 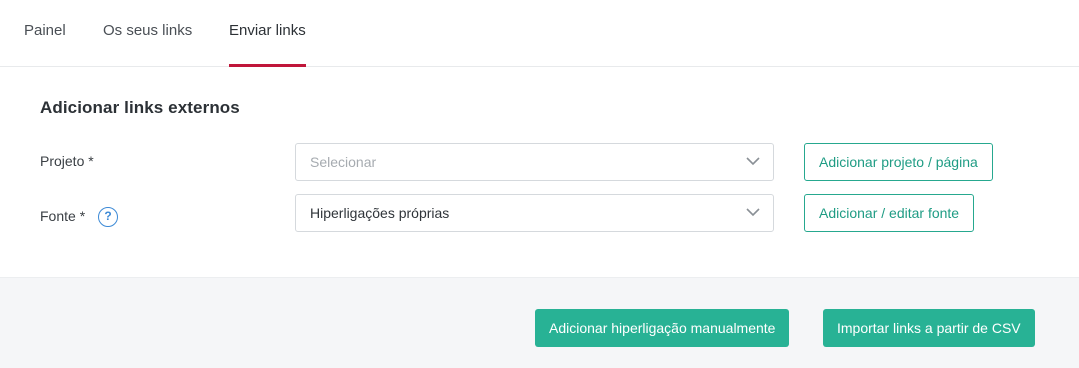 What do you see at coordinates (267, 33) in the screenshot?
I see `tab-enviar-links: Enviar links` at bounding box center [267, 33].